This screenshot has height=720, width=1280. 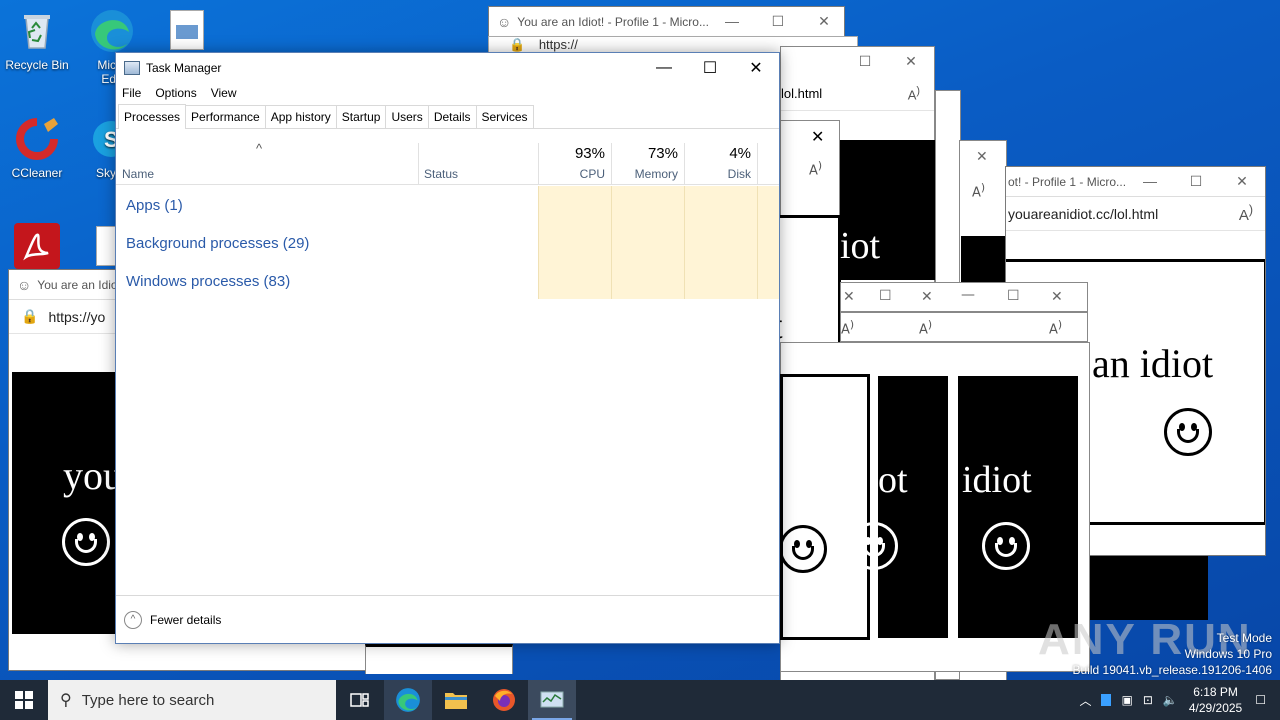 I want to click on file-icon, so click(x=187, y=30).